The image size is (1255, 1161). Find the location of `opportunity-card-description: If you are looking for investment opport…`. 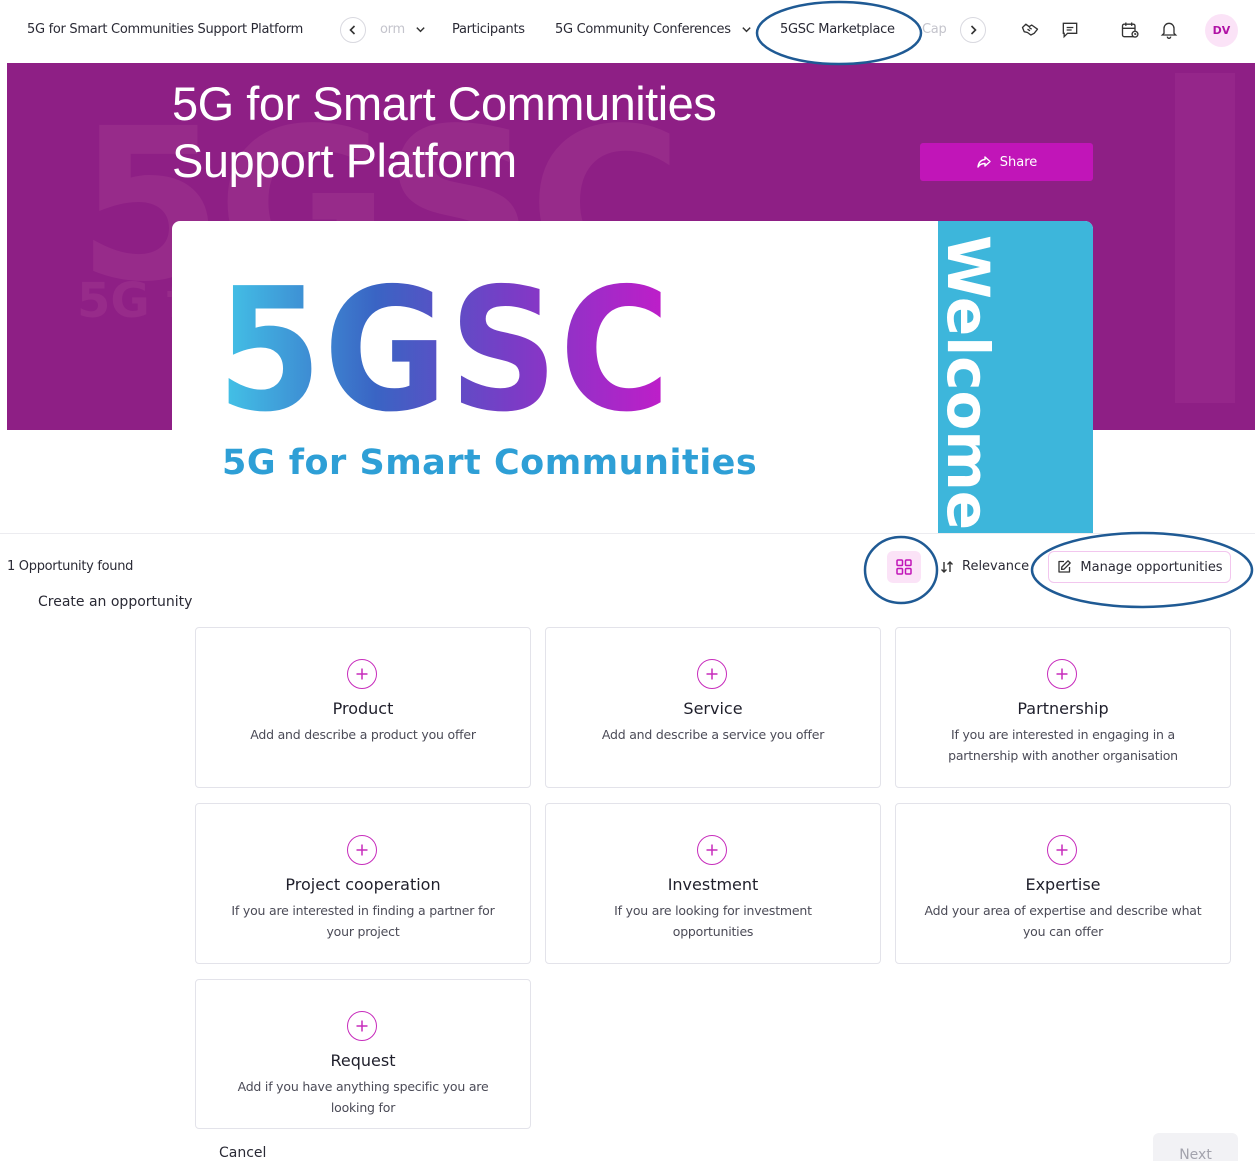

opportunity-card-description: If you are looking for investment opport… is located at coordinates (713, 921).